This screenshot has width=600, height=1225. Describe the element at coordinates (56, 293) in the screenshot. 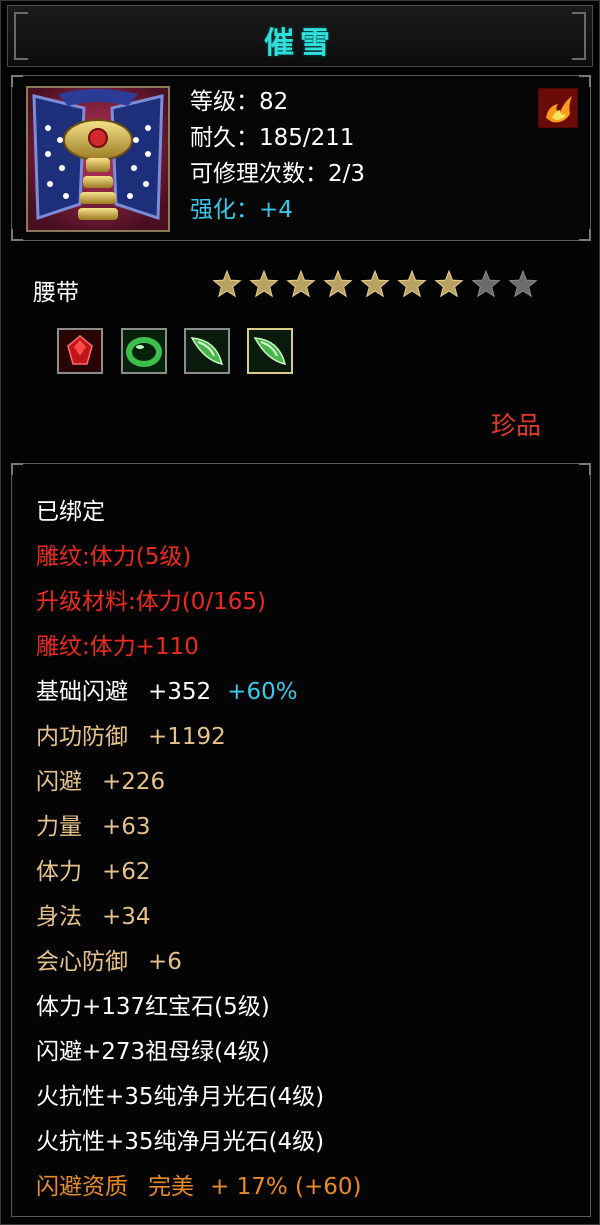

I see `item-type: 腰带` at that location.